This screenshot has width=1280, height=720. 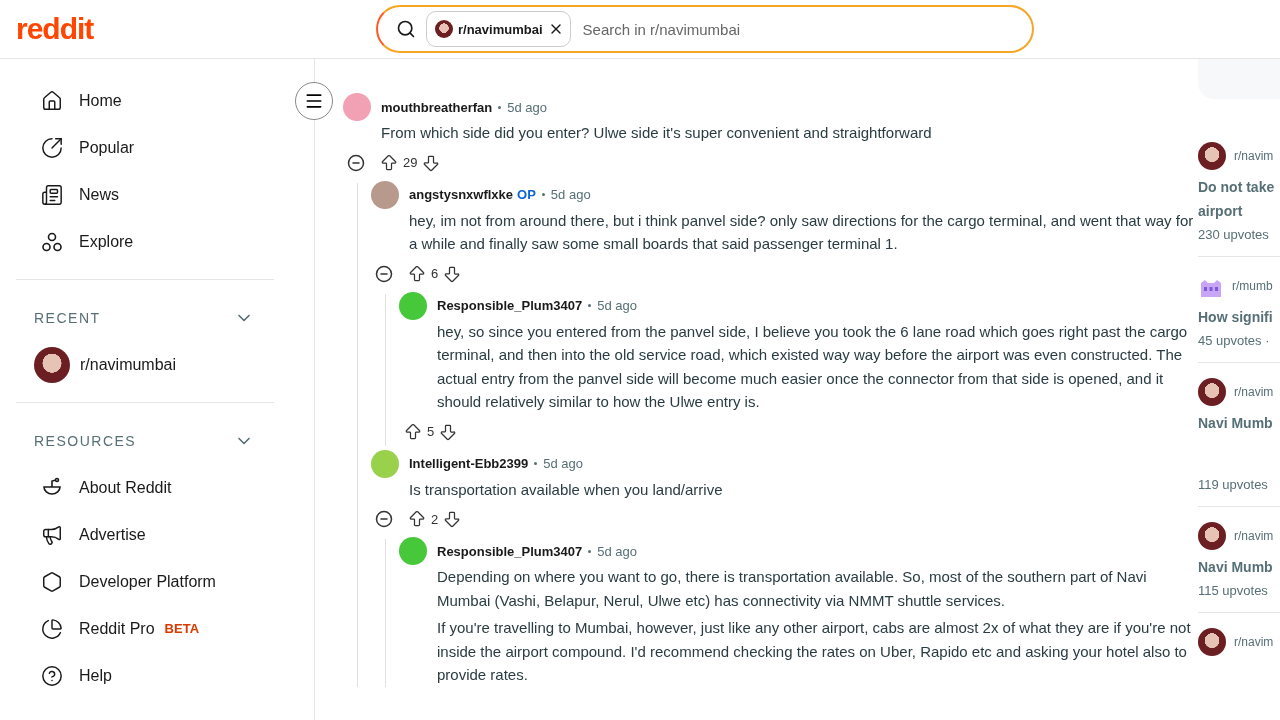 I want to click on comment-text: If you're travelling to Mumbai, however, just like any other airport, cabs are almost 2x of what they are if you're not inside the airport compound. I'd recommend checking the rates on Uber, Rapido etc and asking your hotel also to provide rates., so click(x=814, y=651).